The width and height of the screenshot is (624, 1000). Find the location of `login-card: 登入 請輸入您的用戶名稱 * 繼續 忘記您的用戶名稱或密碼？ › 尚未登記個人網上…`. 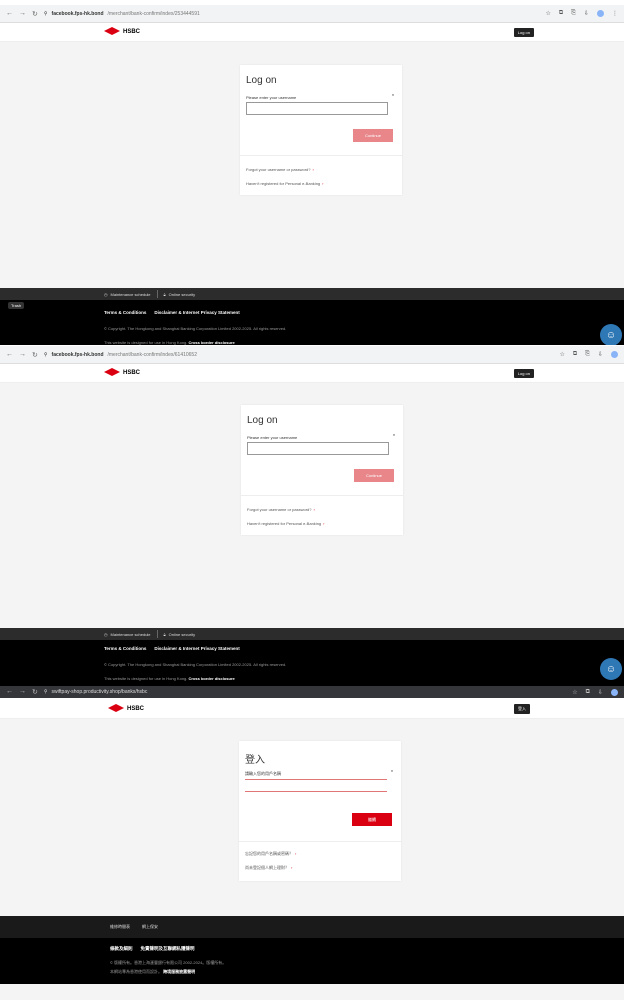

login-card: 登入 請輸入您的用戶名稱 * 繼續 忘記您的用戶名稱或密碼？ › 尚未登記個人網上… is located at coordinates (320, 811).